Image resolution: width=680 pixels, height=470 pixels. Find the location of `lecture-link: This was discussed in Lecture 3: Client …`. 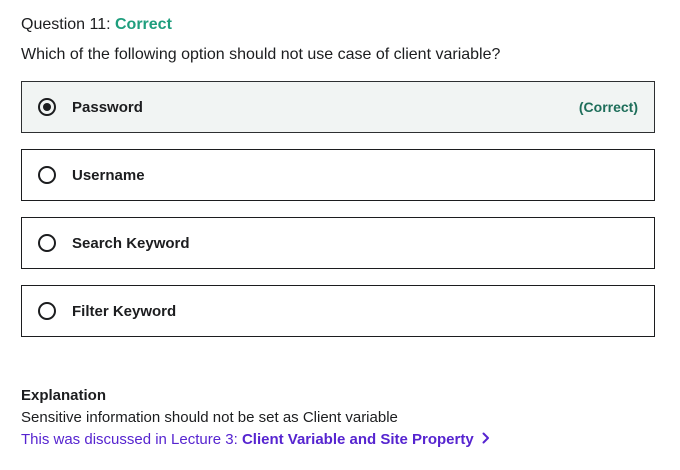

lecture-link: This was discussed in Lecture 3: Client … is located at coordinates (255, 440).